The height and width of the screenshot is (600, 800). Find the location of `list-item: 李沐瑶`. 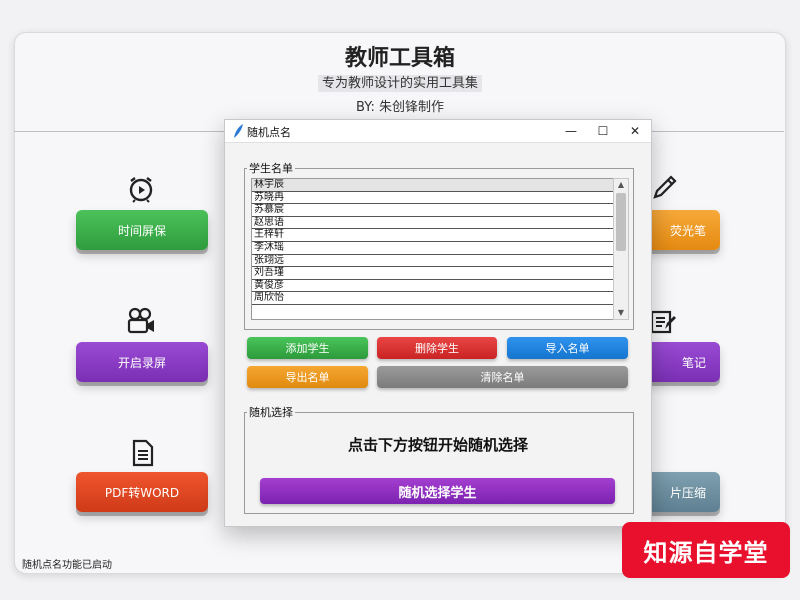

list-item: 李沐瑶 is located at coordinates (433, 248).